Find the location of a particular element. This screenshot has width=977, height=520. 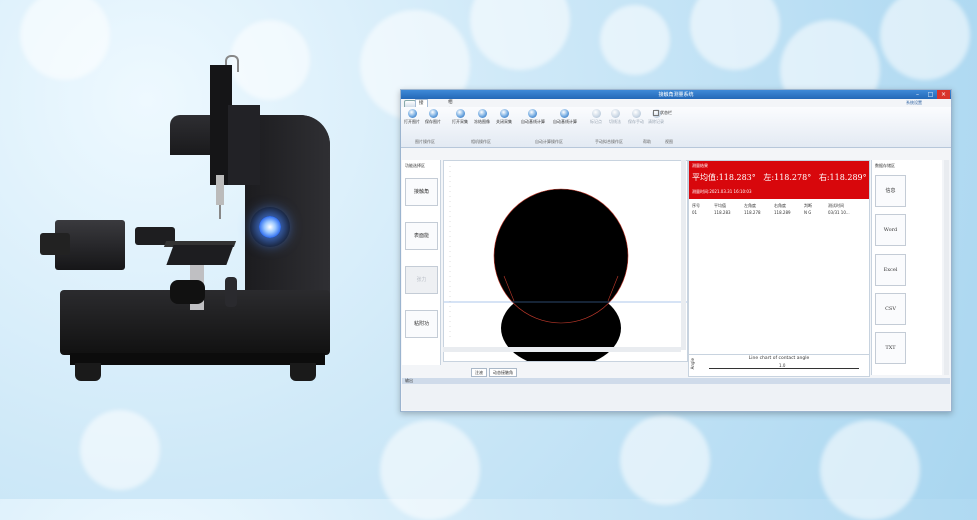

close-capture-button: 关闭采集 is located at coordinates (504, 117).